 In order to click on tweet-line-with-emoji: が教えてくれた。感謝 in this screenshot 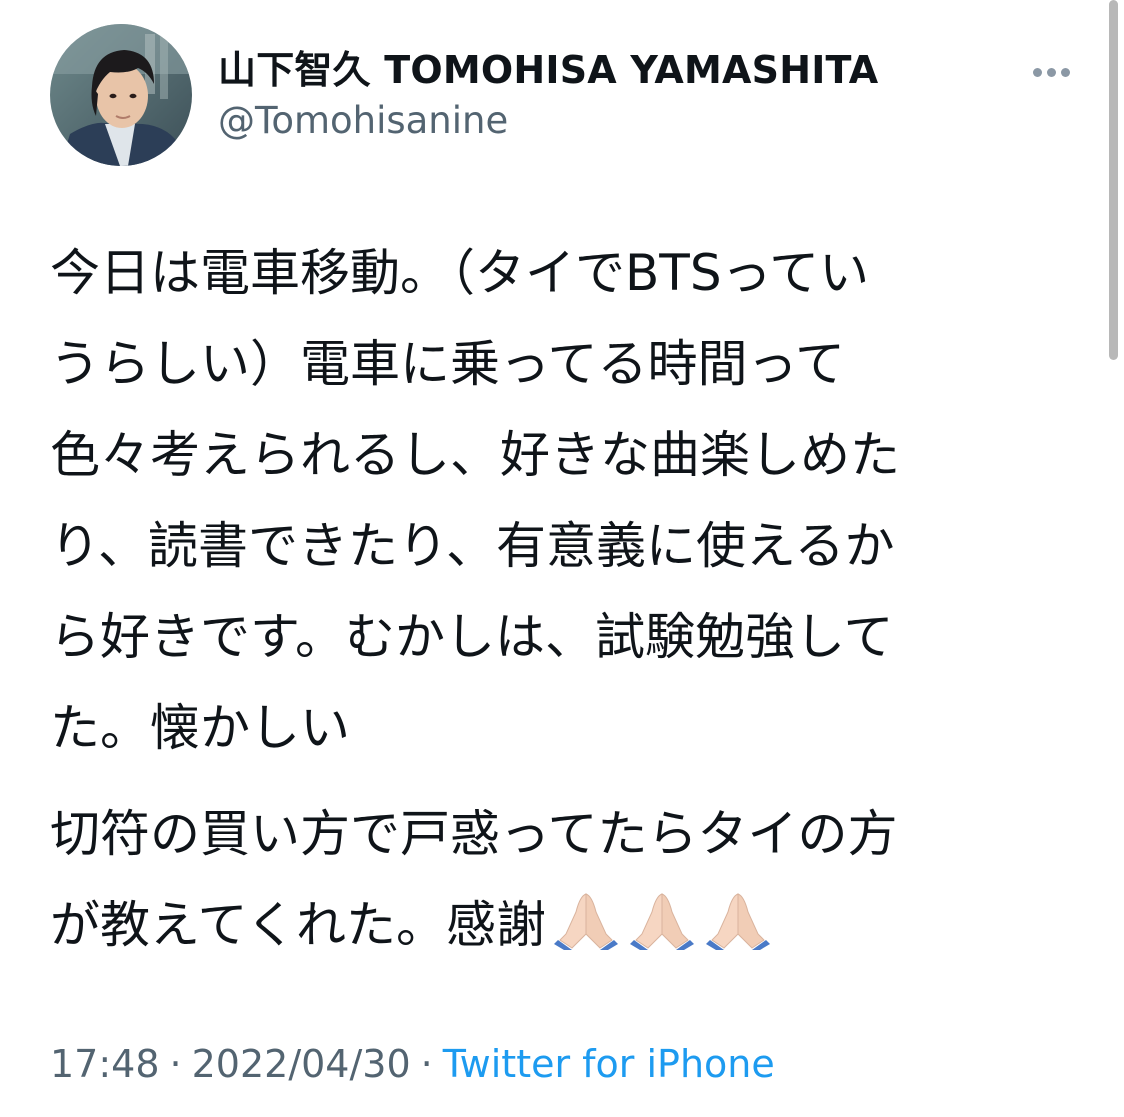, I will do `click(565, 925)`.